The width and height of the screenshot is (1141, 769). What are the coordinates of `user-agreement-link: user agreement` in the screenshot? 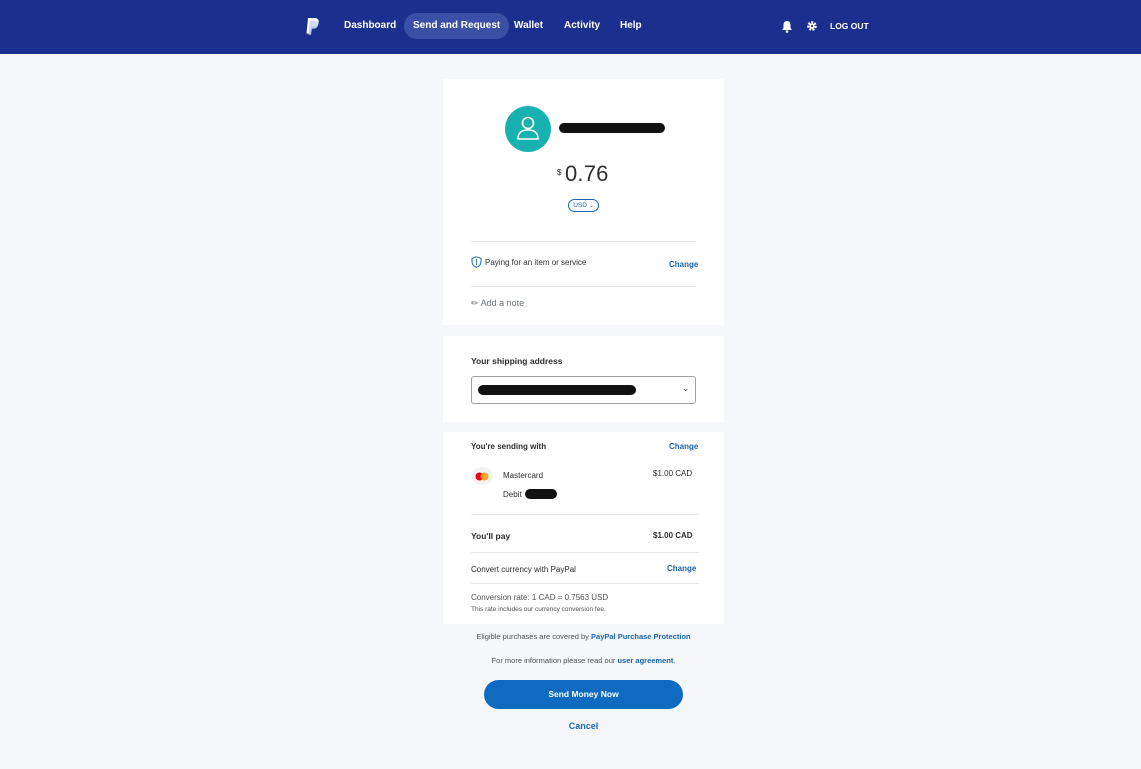 It's located at (645, 660).